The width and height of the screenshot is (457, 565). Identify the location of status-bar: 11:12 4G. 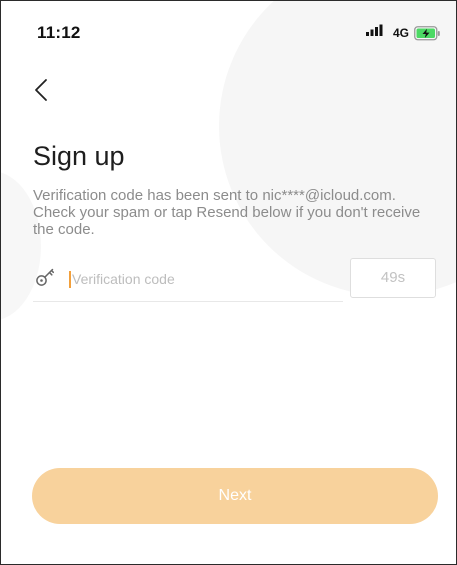
(228, 31).